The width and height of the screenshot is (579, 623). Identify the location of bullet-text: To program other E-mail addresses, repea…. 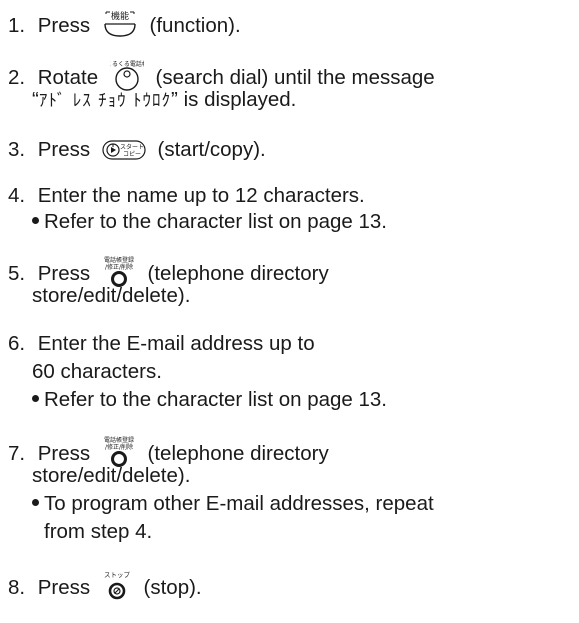
(239, 503).